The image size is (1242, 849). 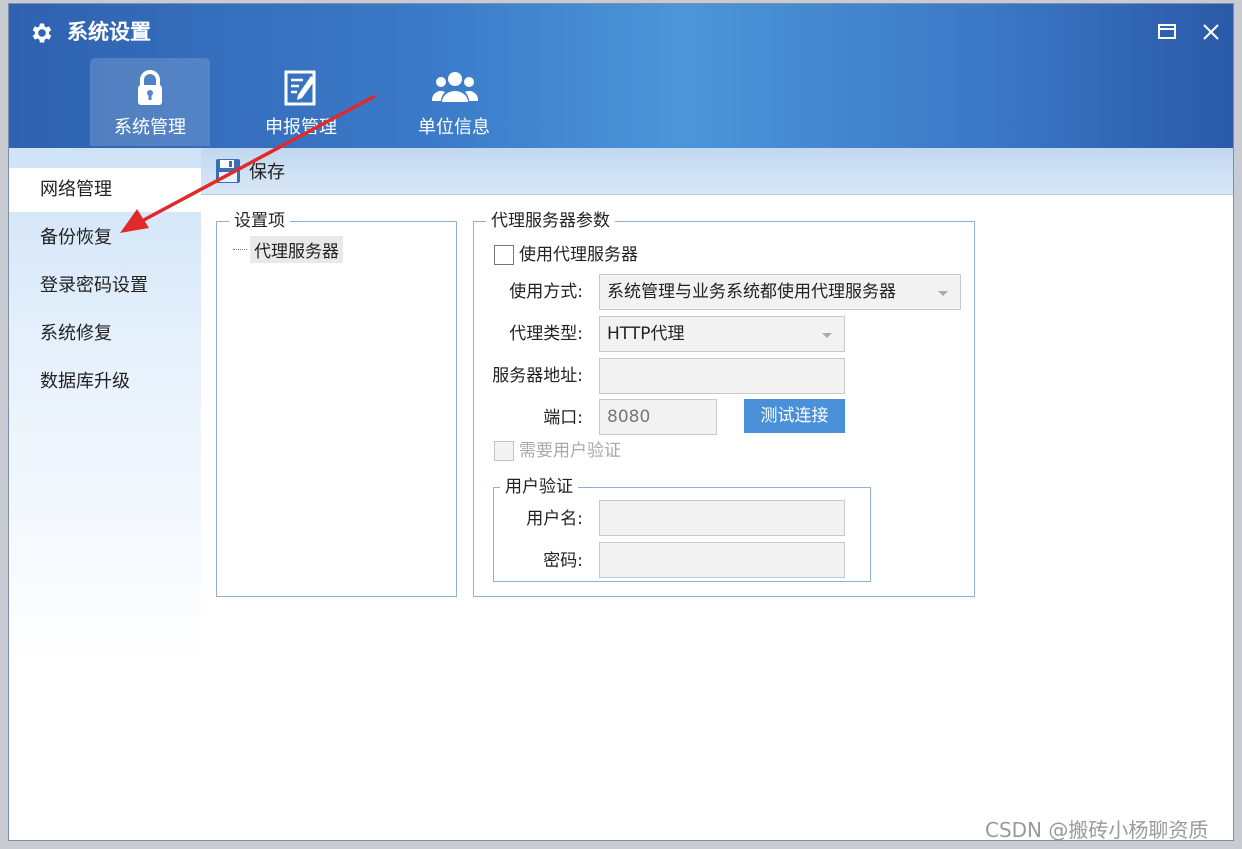 What do you see at coordinates (336, 403) in the screenshot?
I see `settings-tree-group: 设置项 代理服务器` at bounding box center [336, 403].